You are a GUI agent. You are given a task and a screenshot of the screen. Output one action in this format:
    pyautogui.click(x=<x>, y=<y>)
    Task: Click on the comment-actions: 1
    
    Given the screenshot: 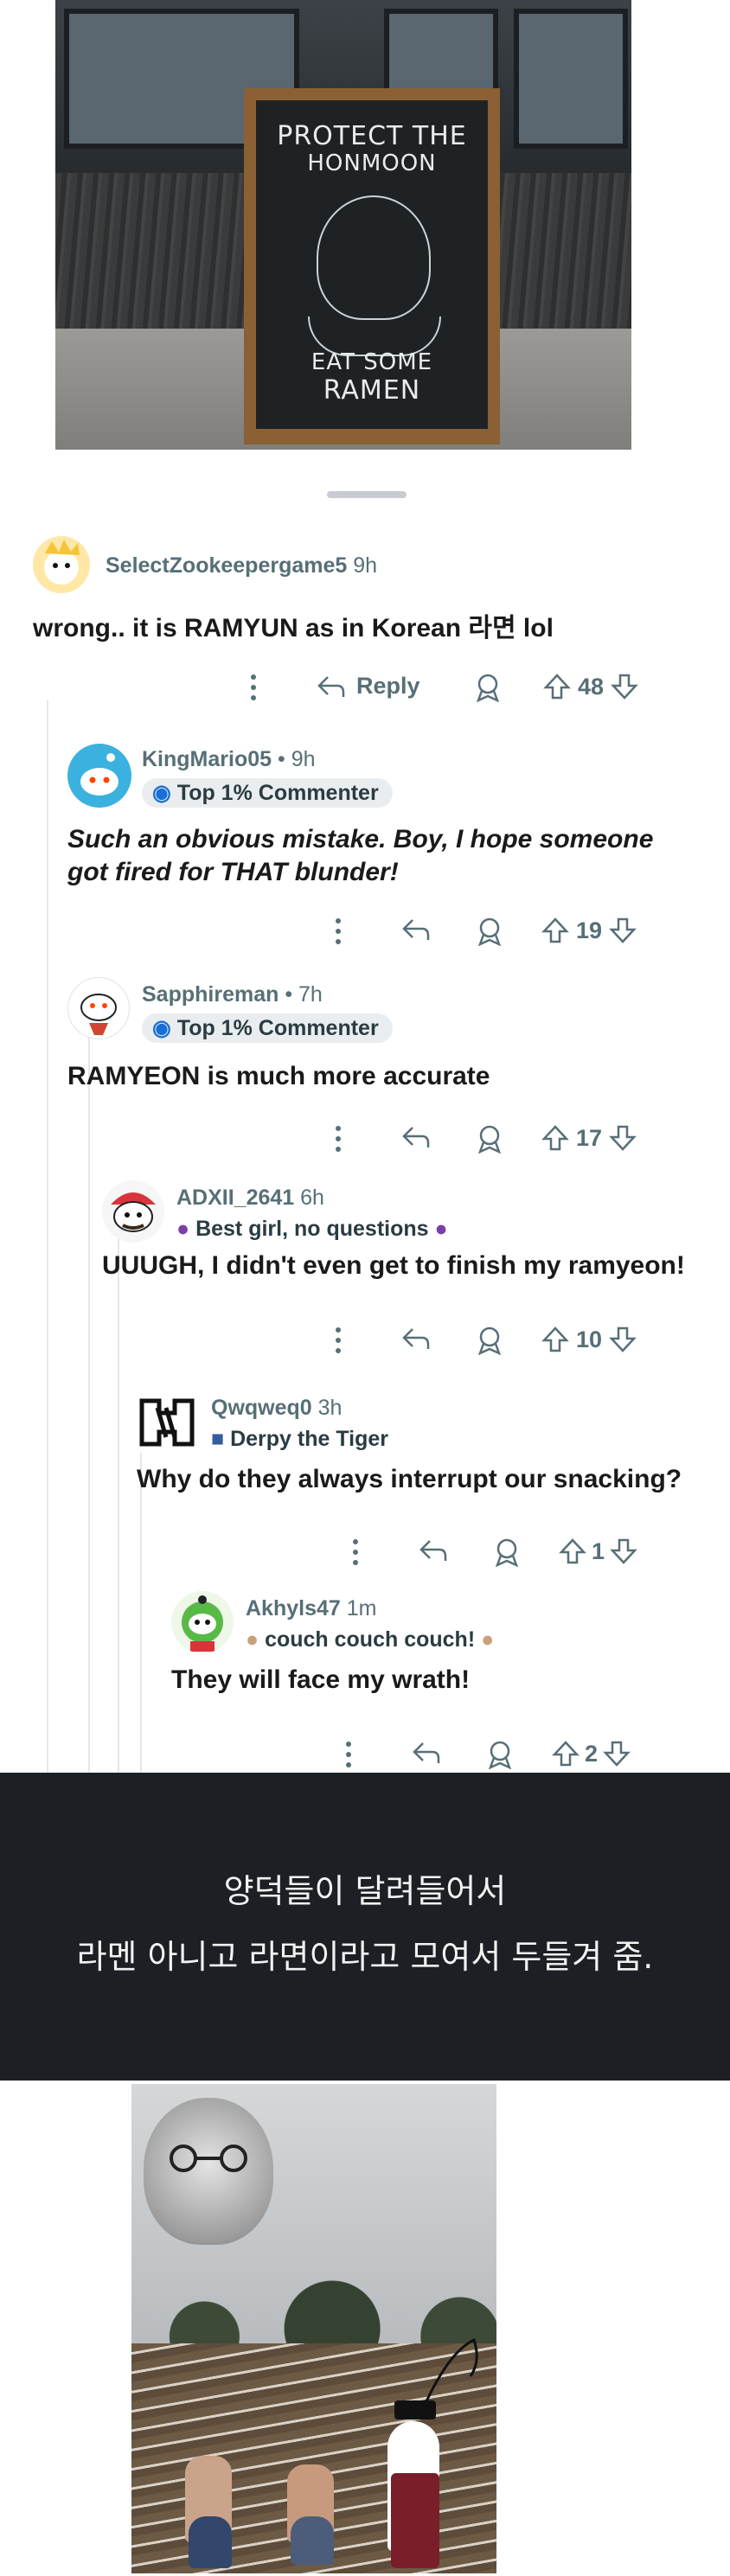 What is the action you would take?
    pyautogui.click(x=532, y=1555)
    